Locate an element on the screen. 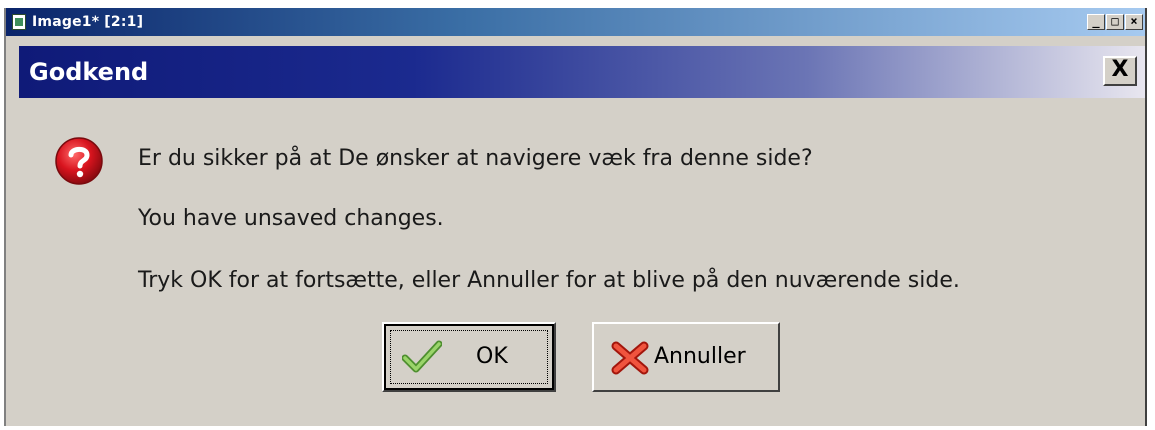 Image resolution: width=1155 pixels, height=430 pixels. maximize-button: □ is located at coordinates (1115, 22).